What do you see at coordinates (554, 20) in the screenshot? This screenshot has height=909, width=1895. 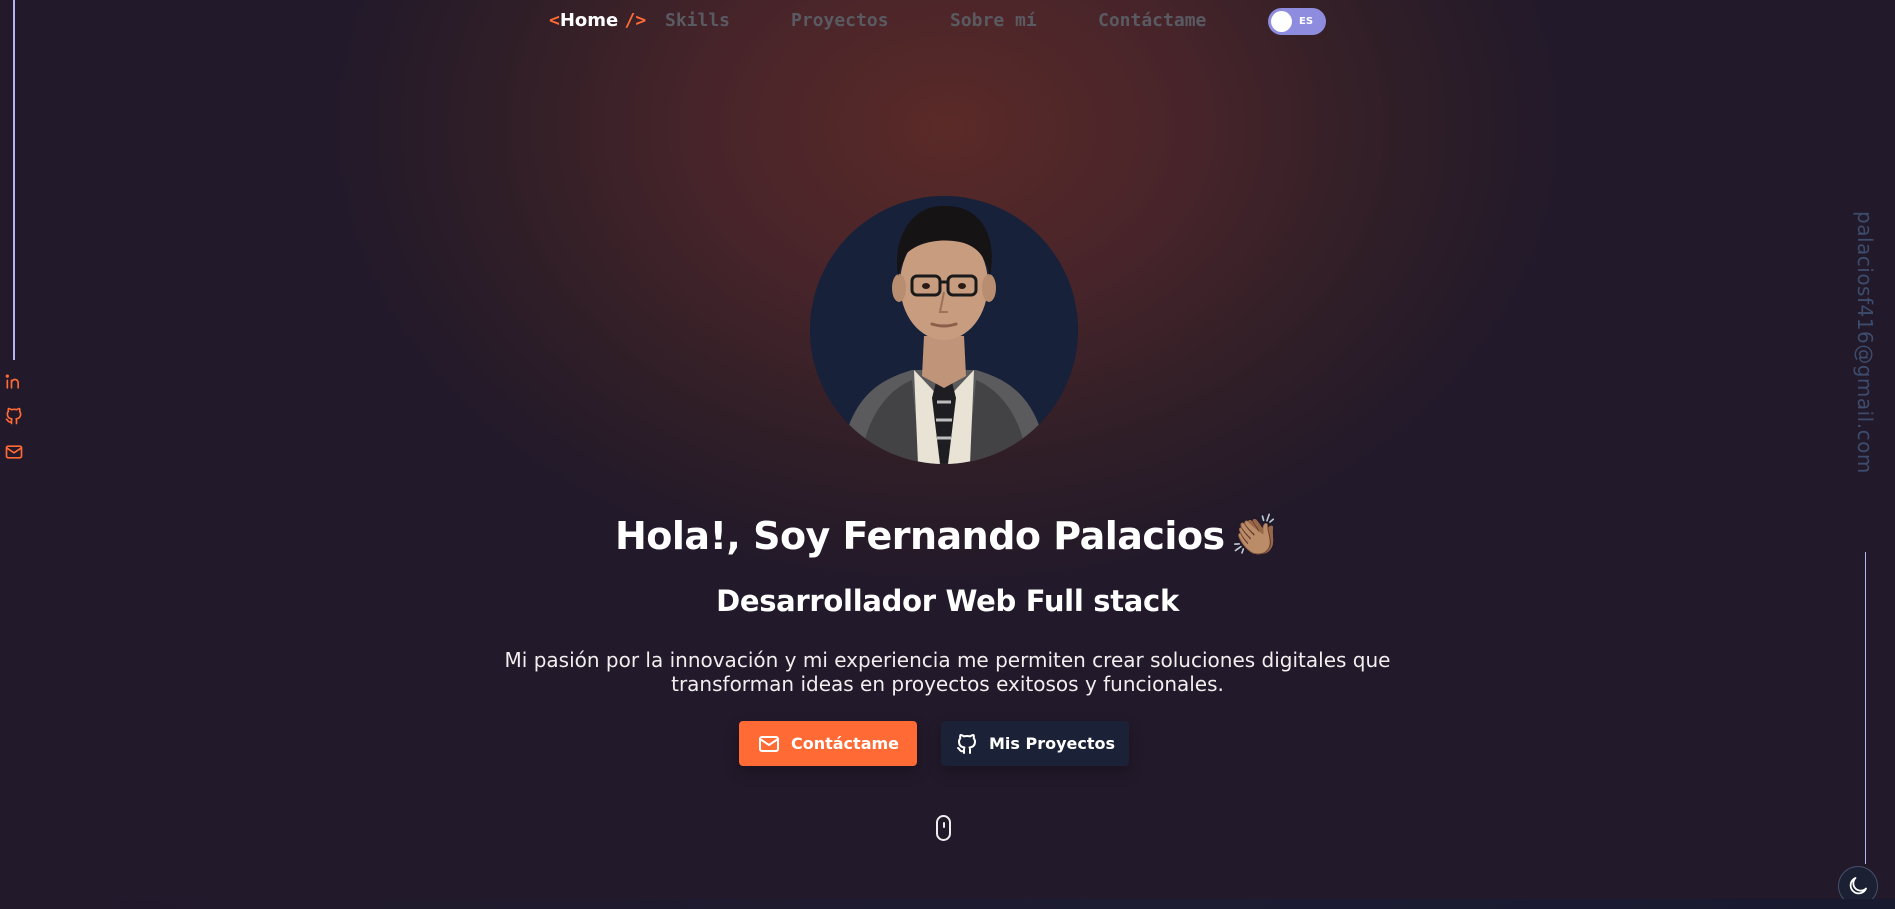 I see `home-open-bracket: <` at bounding box center [554, 20].